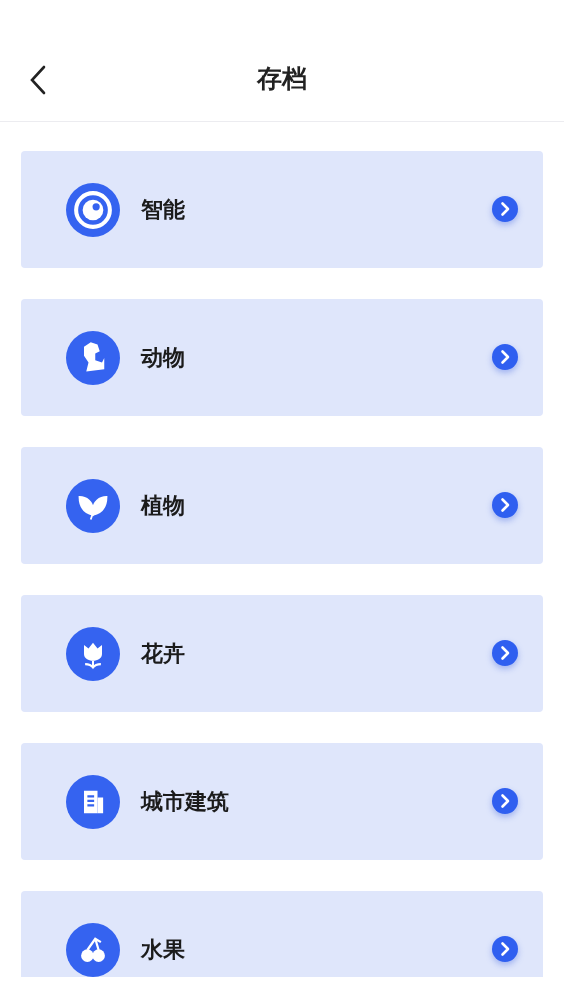  Describe the element at coordinates (163, 653) in the screenshot. I see `category-label: 花卉` at that location.